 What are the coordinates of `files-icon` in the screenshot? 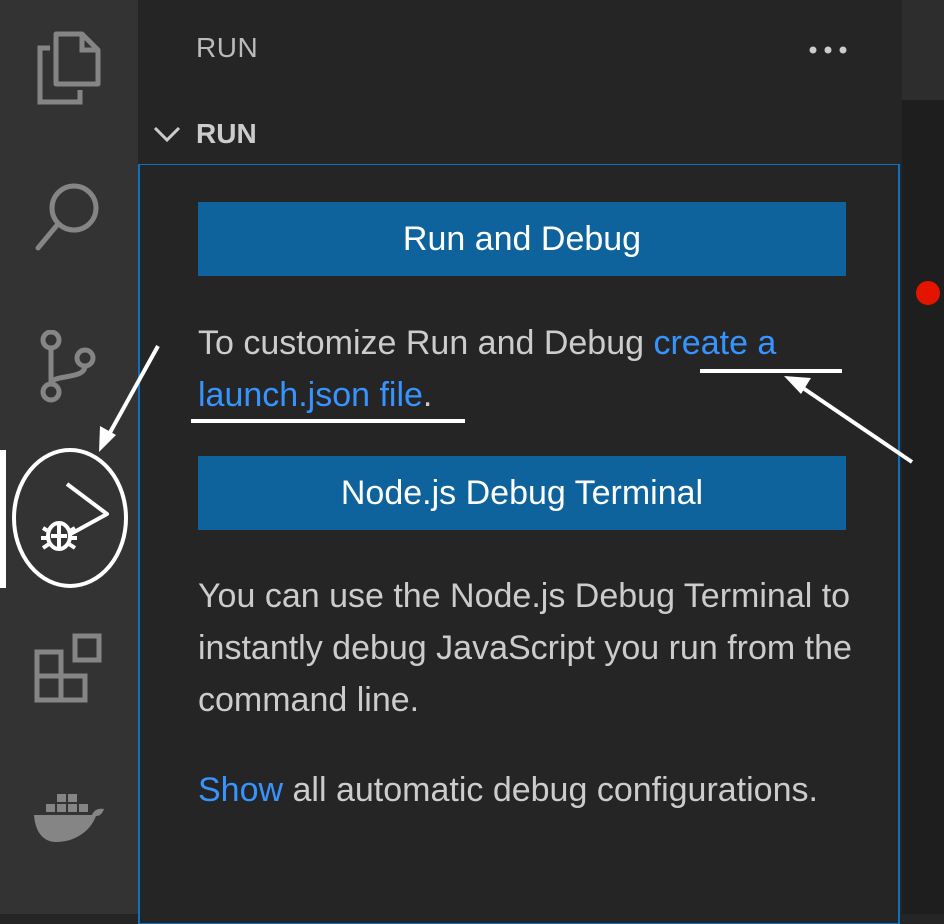 It's located at (69, 68).